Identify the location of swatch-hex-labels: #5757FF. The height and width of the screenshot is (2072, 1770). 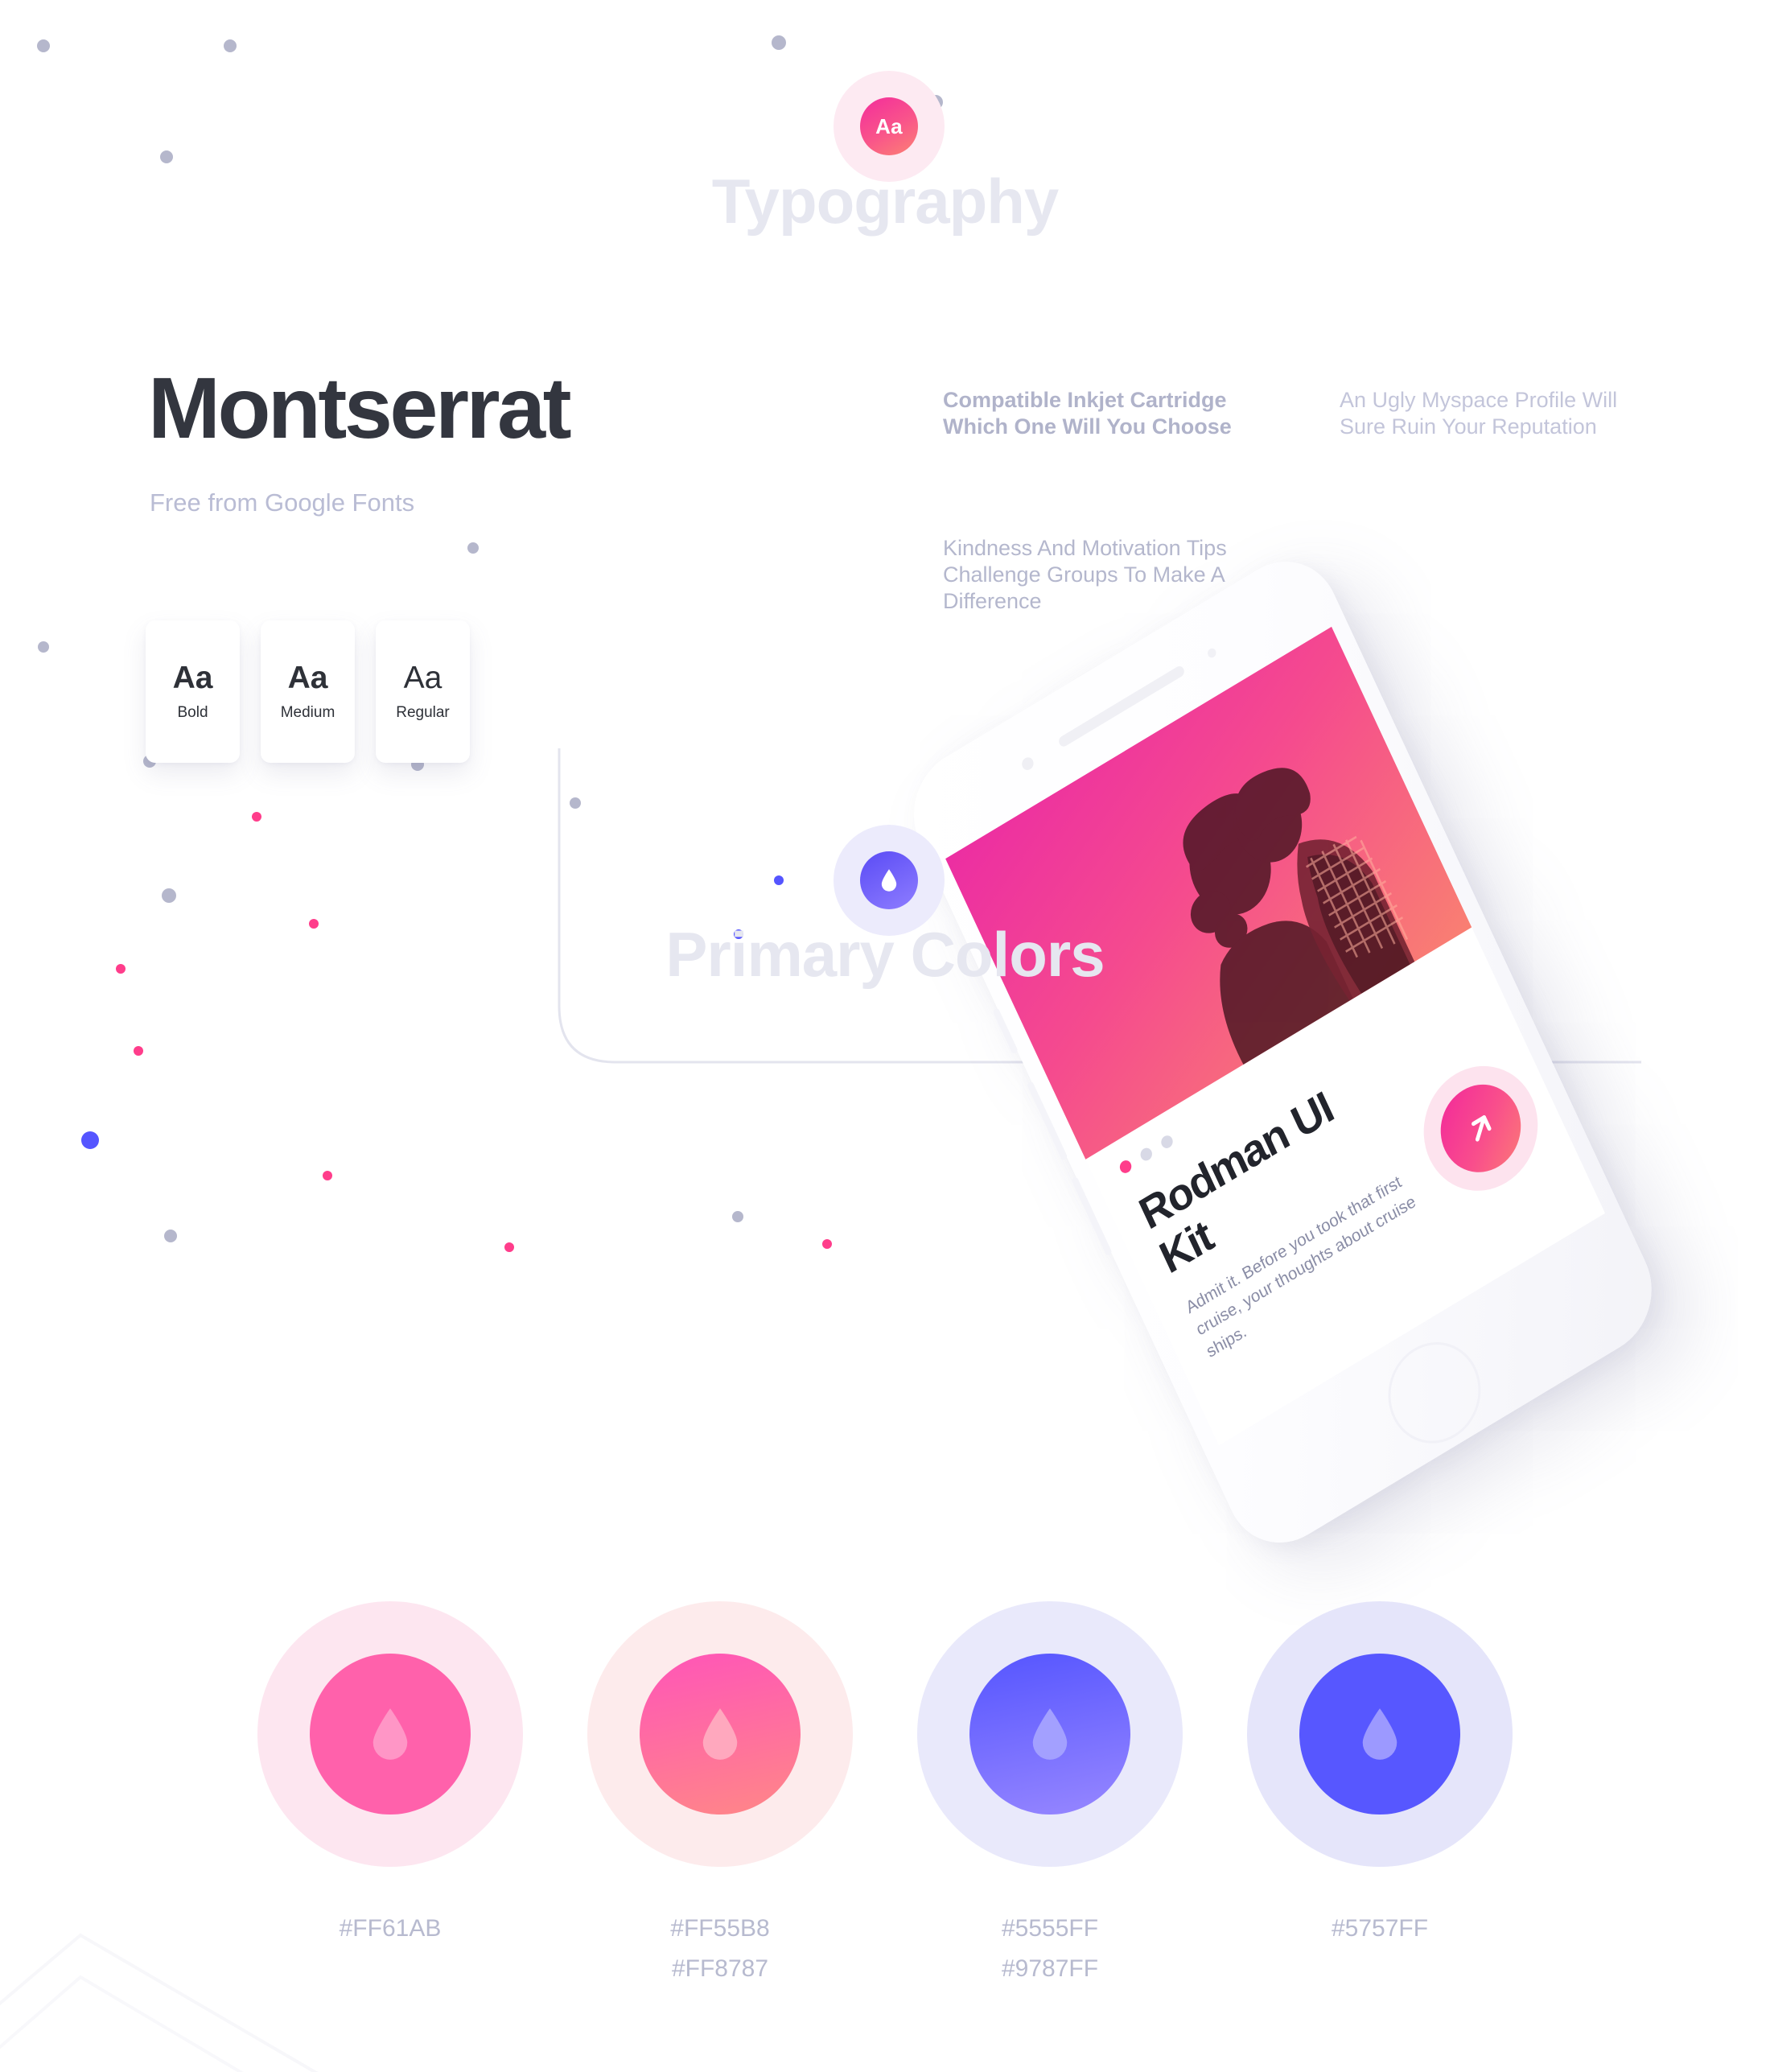
(1380, 1929).